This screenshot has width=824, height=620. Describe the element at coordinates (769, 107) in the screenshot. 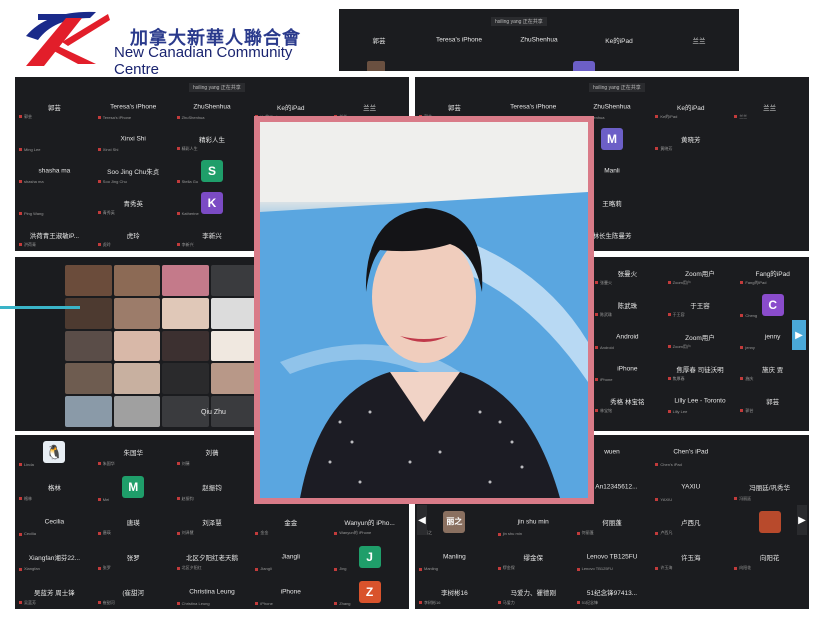

I see `participant-tile: 兰兰兰兰` at that location.